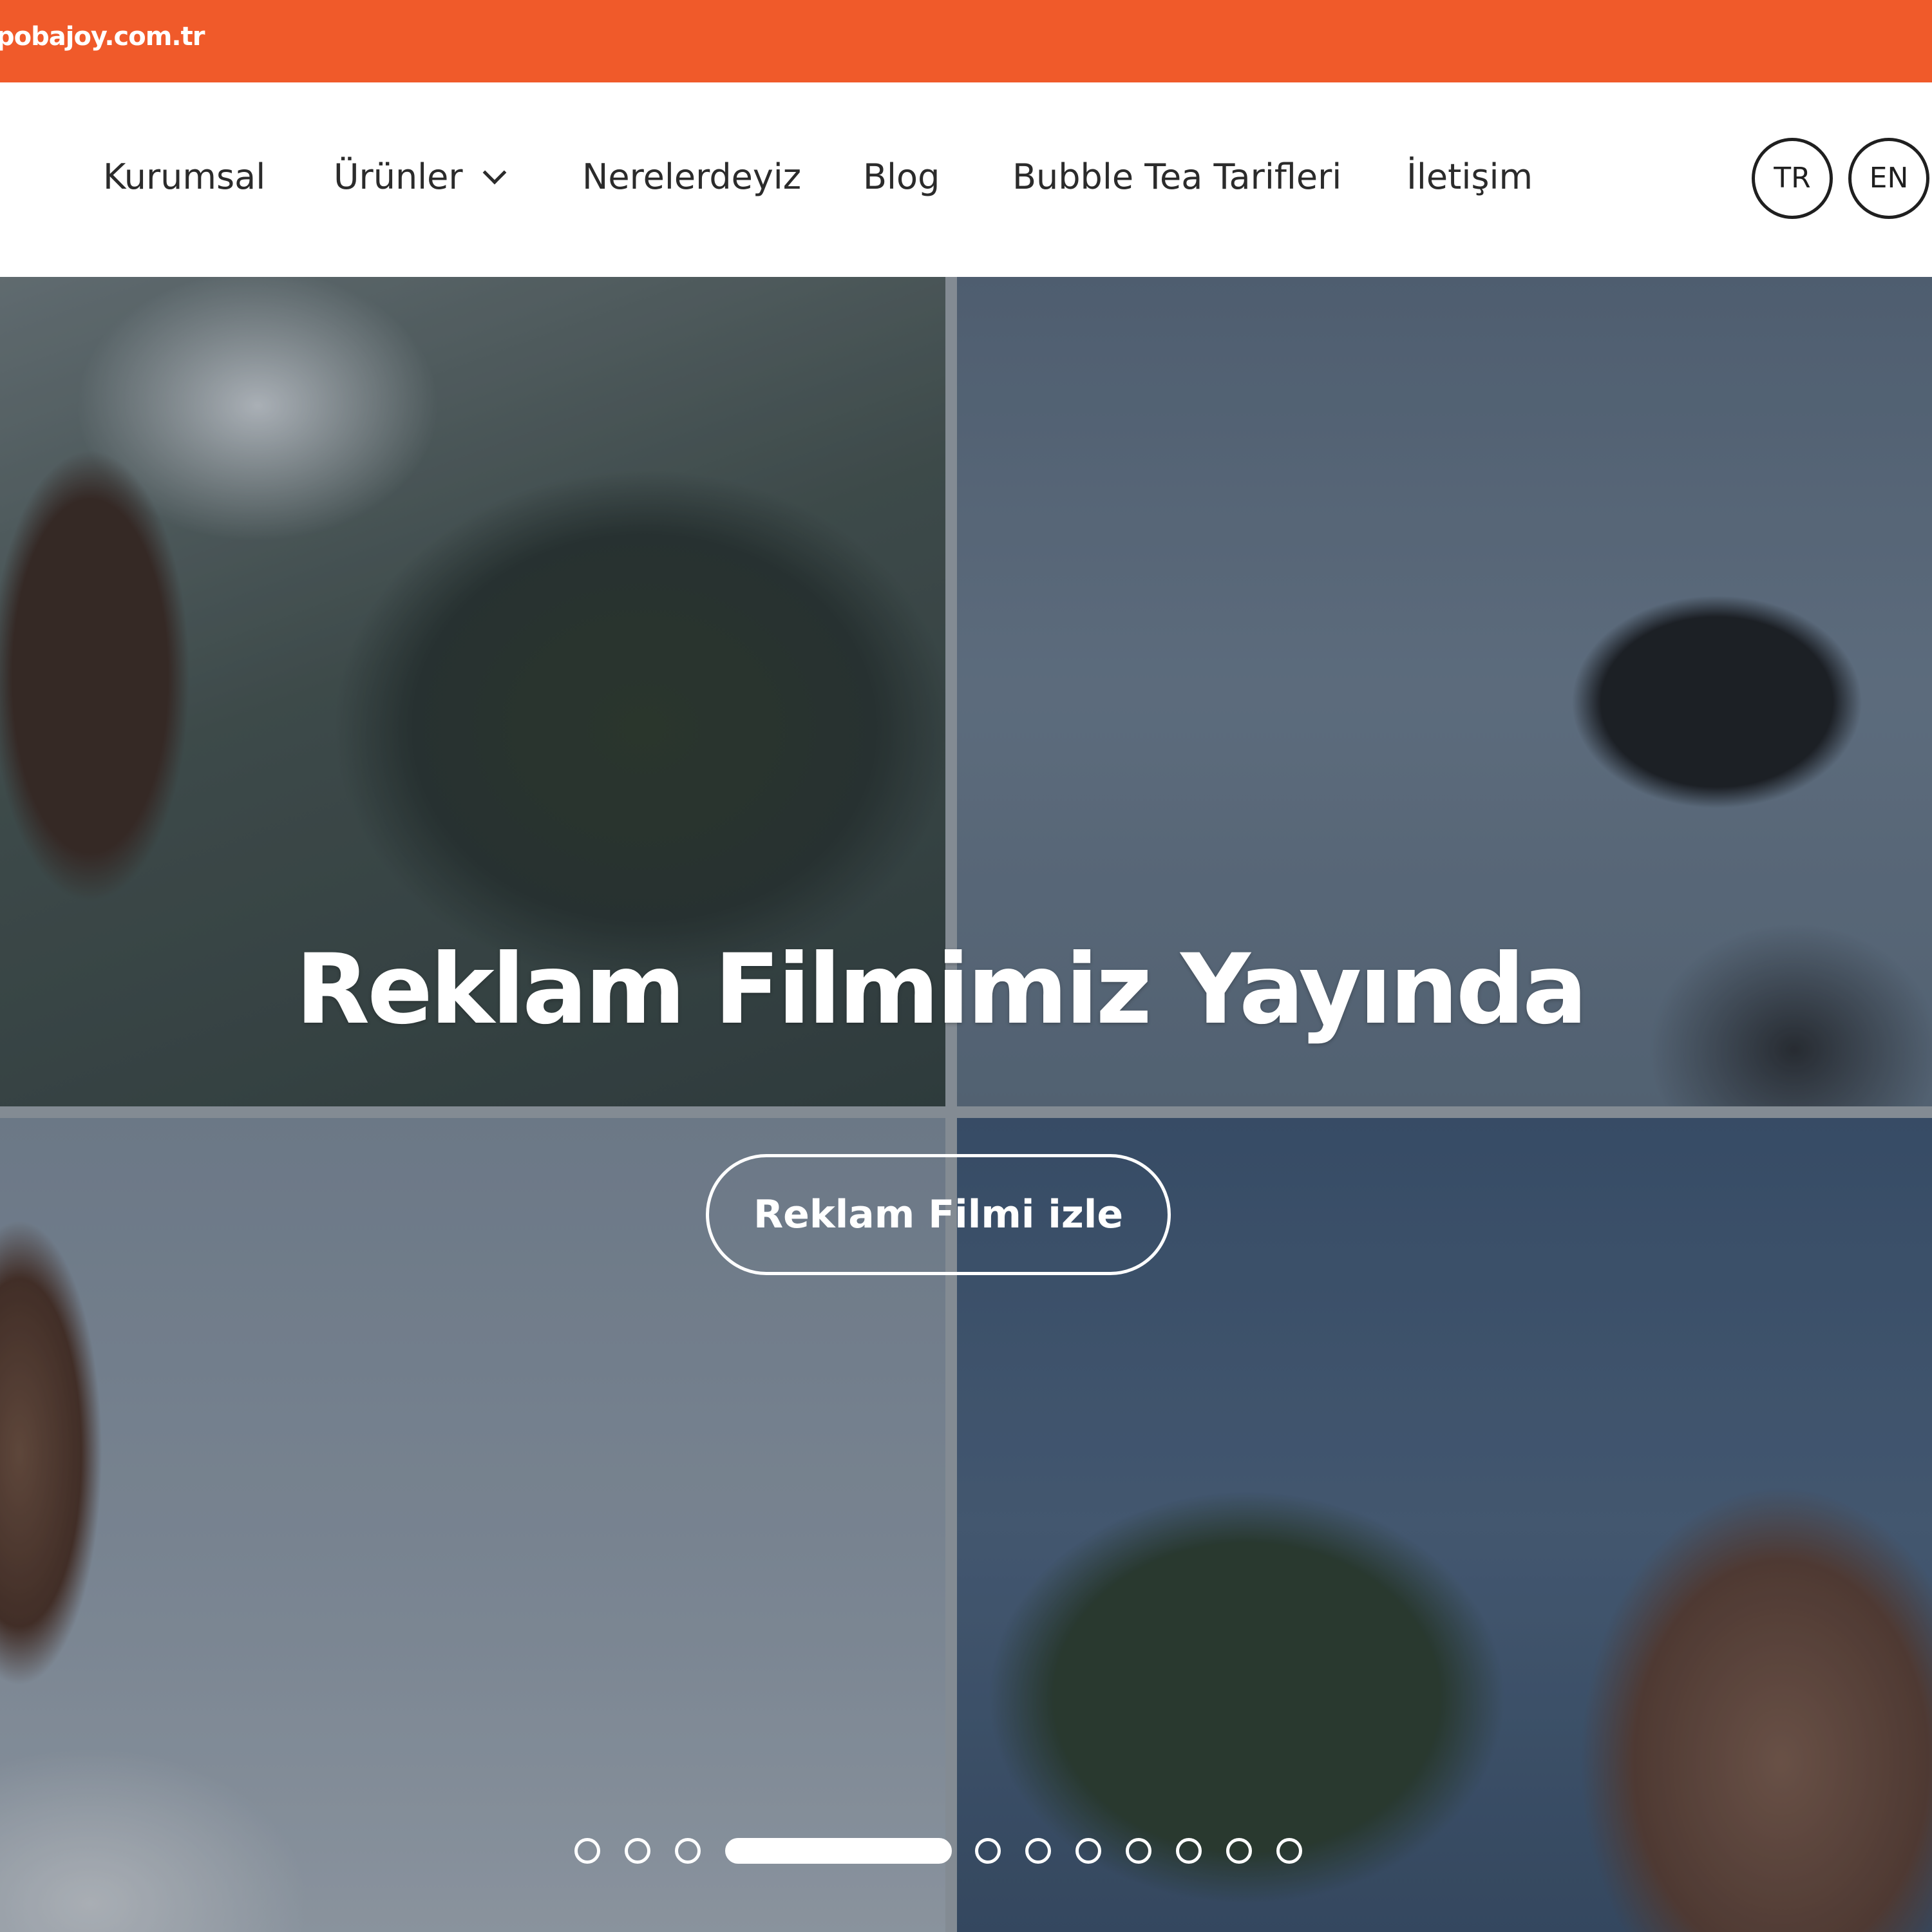  What do you see at coordinates (1176, 177) in the screenshot?
I see `nav-item-bubble-tea-tarifleri: Bubble Tea Tarifleri` at bounding box center [1176, 177].